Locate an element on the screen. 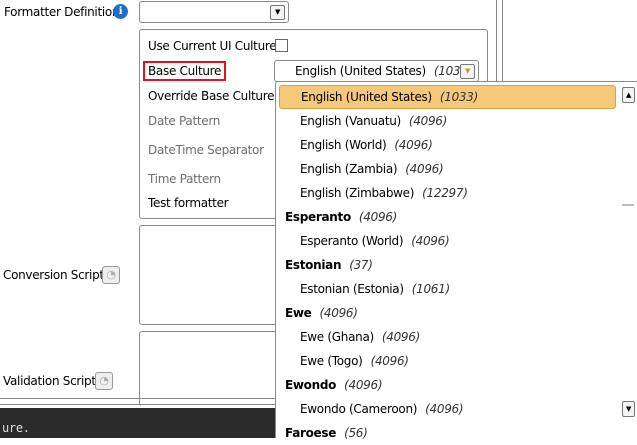 The image size is (637, 445). culture-name: Ewondo (Cameroon) is located at coordinates (359, 409).